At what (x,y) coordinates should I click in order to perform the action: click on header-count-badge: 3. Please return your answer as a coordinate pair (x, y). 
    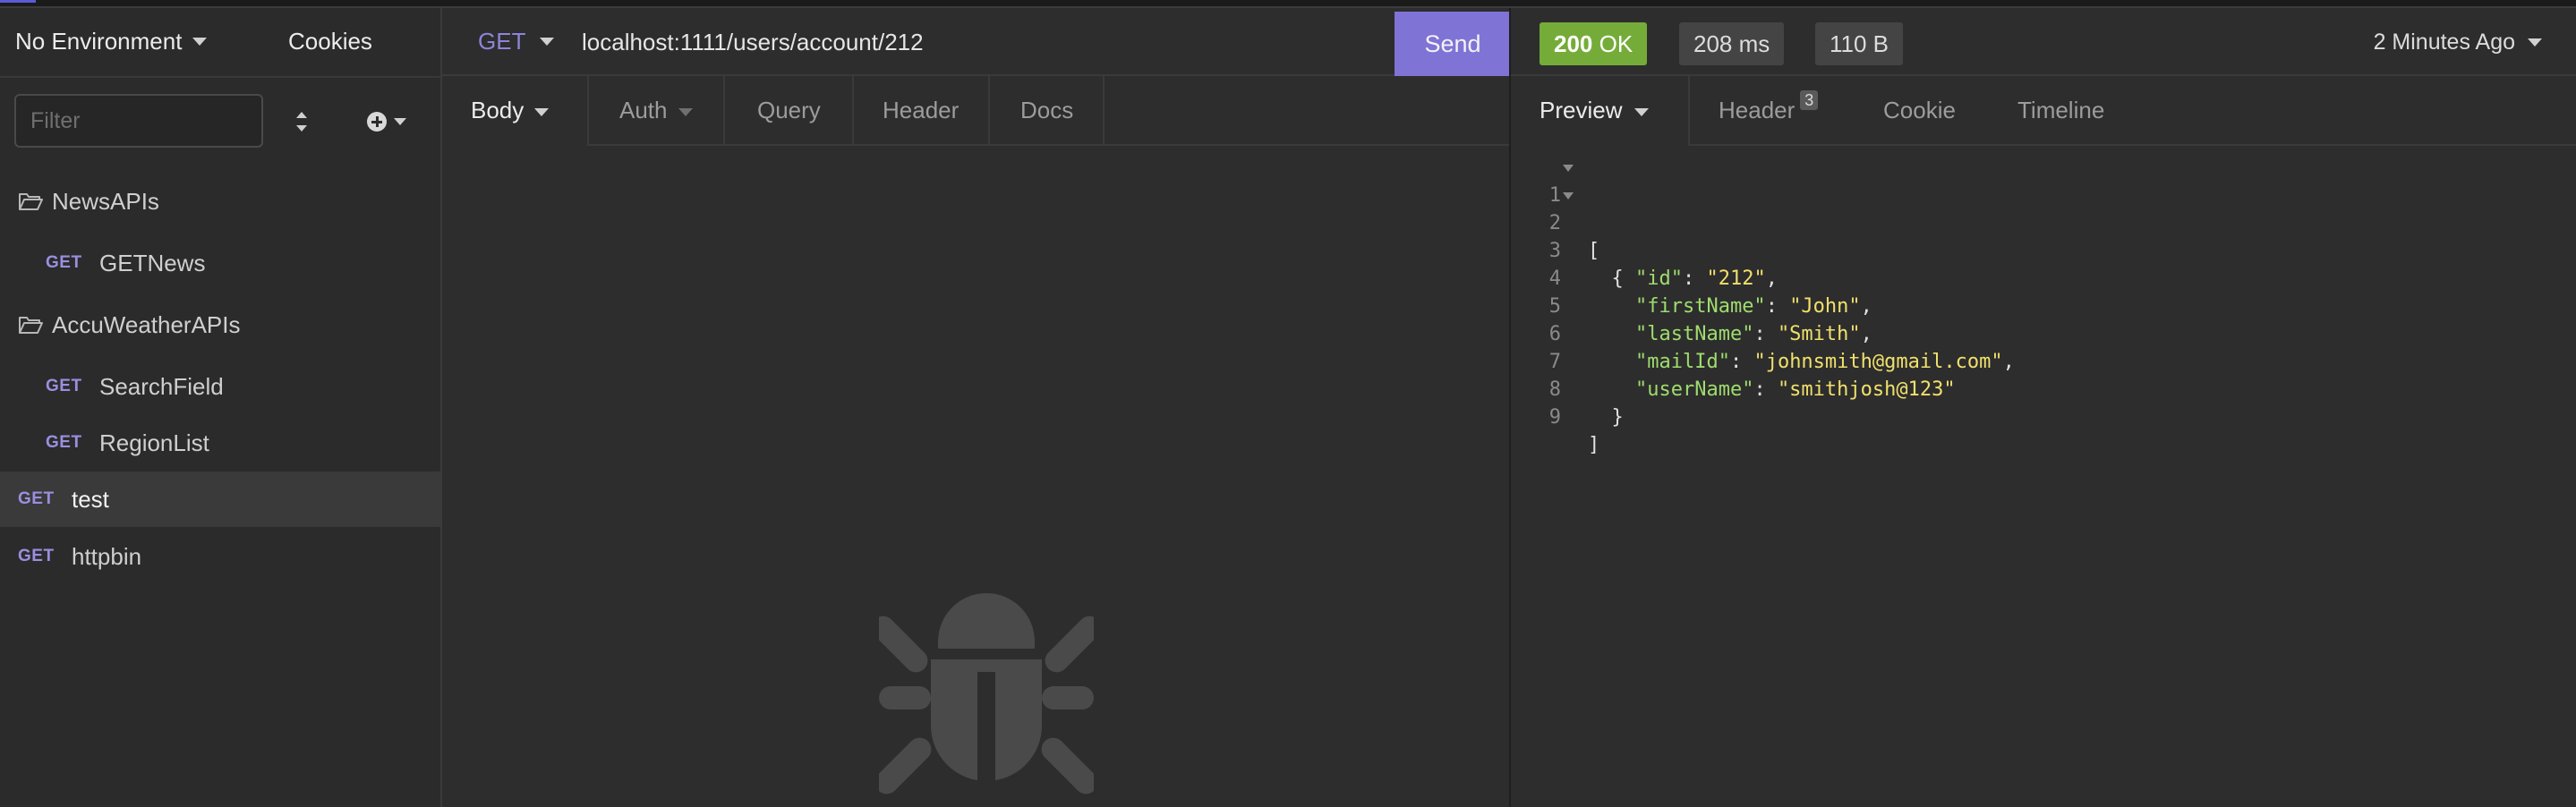
    Looking at the image, I should click on (1809, 100).